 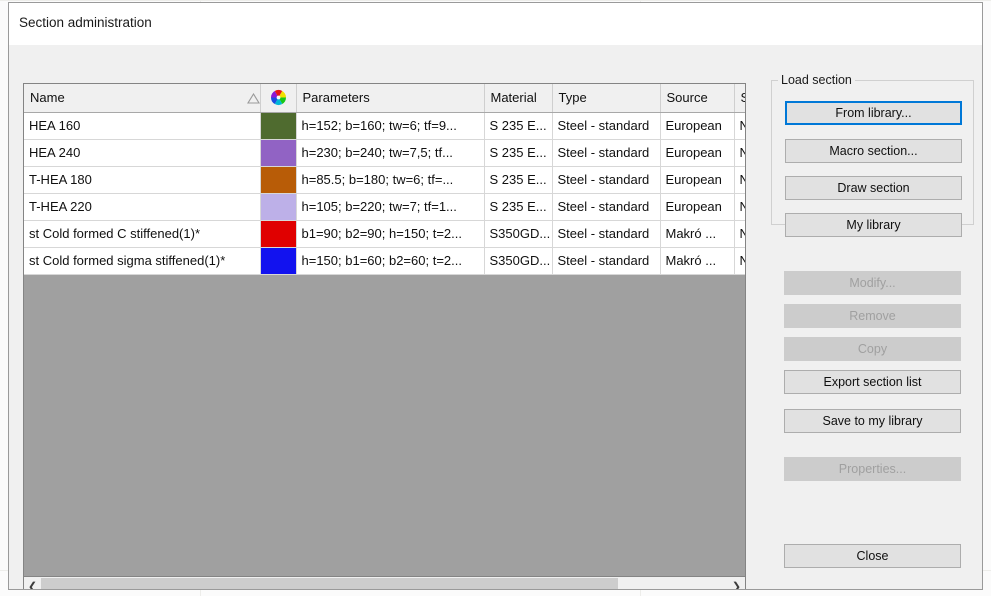 What do you see at coordinates (495, 24) in the screenshot?
I see `dialog-titlebar: Section administration` at bounding box center [495, 24].